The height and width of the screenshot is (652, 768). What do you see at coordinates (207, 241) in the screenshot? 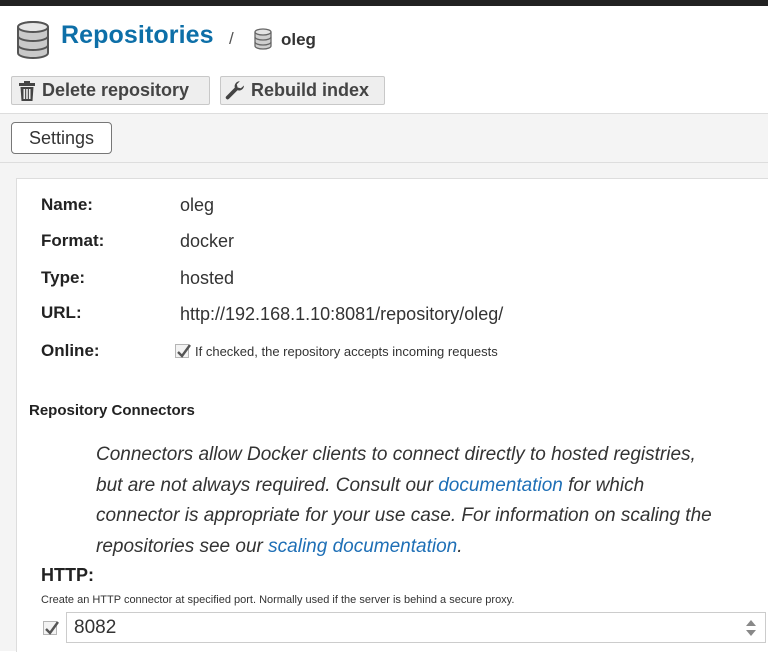
I see `format-value: docker` at bounding box center [207, 241].